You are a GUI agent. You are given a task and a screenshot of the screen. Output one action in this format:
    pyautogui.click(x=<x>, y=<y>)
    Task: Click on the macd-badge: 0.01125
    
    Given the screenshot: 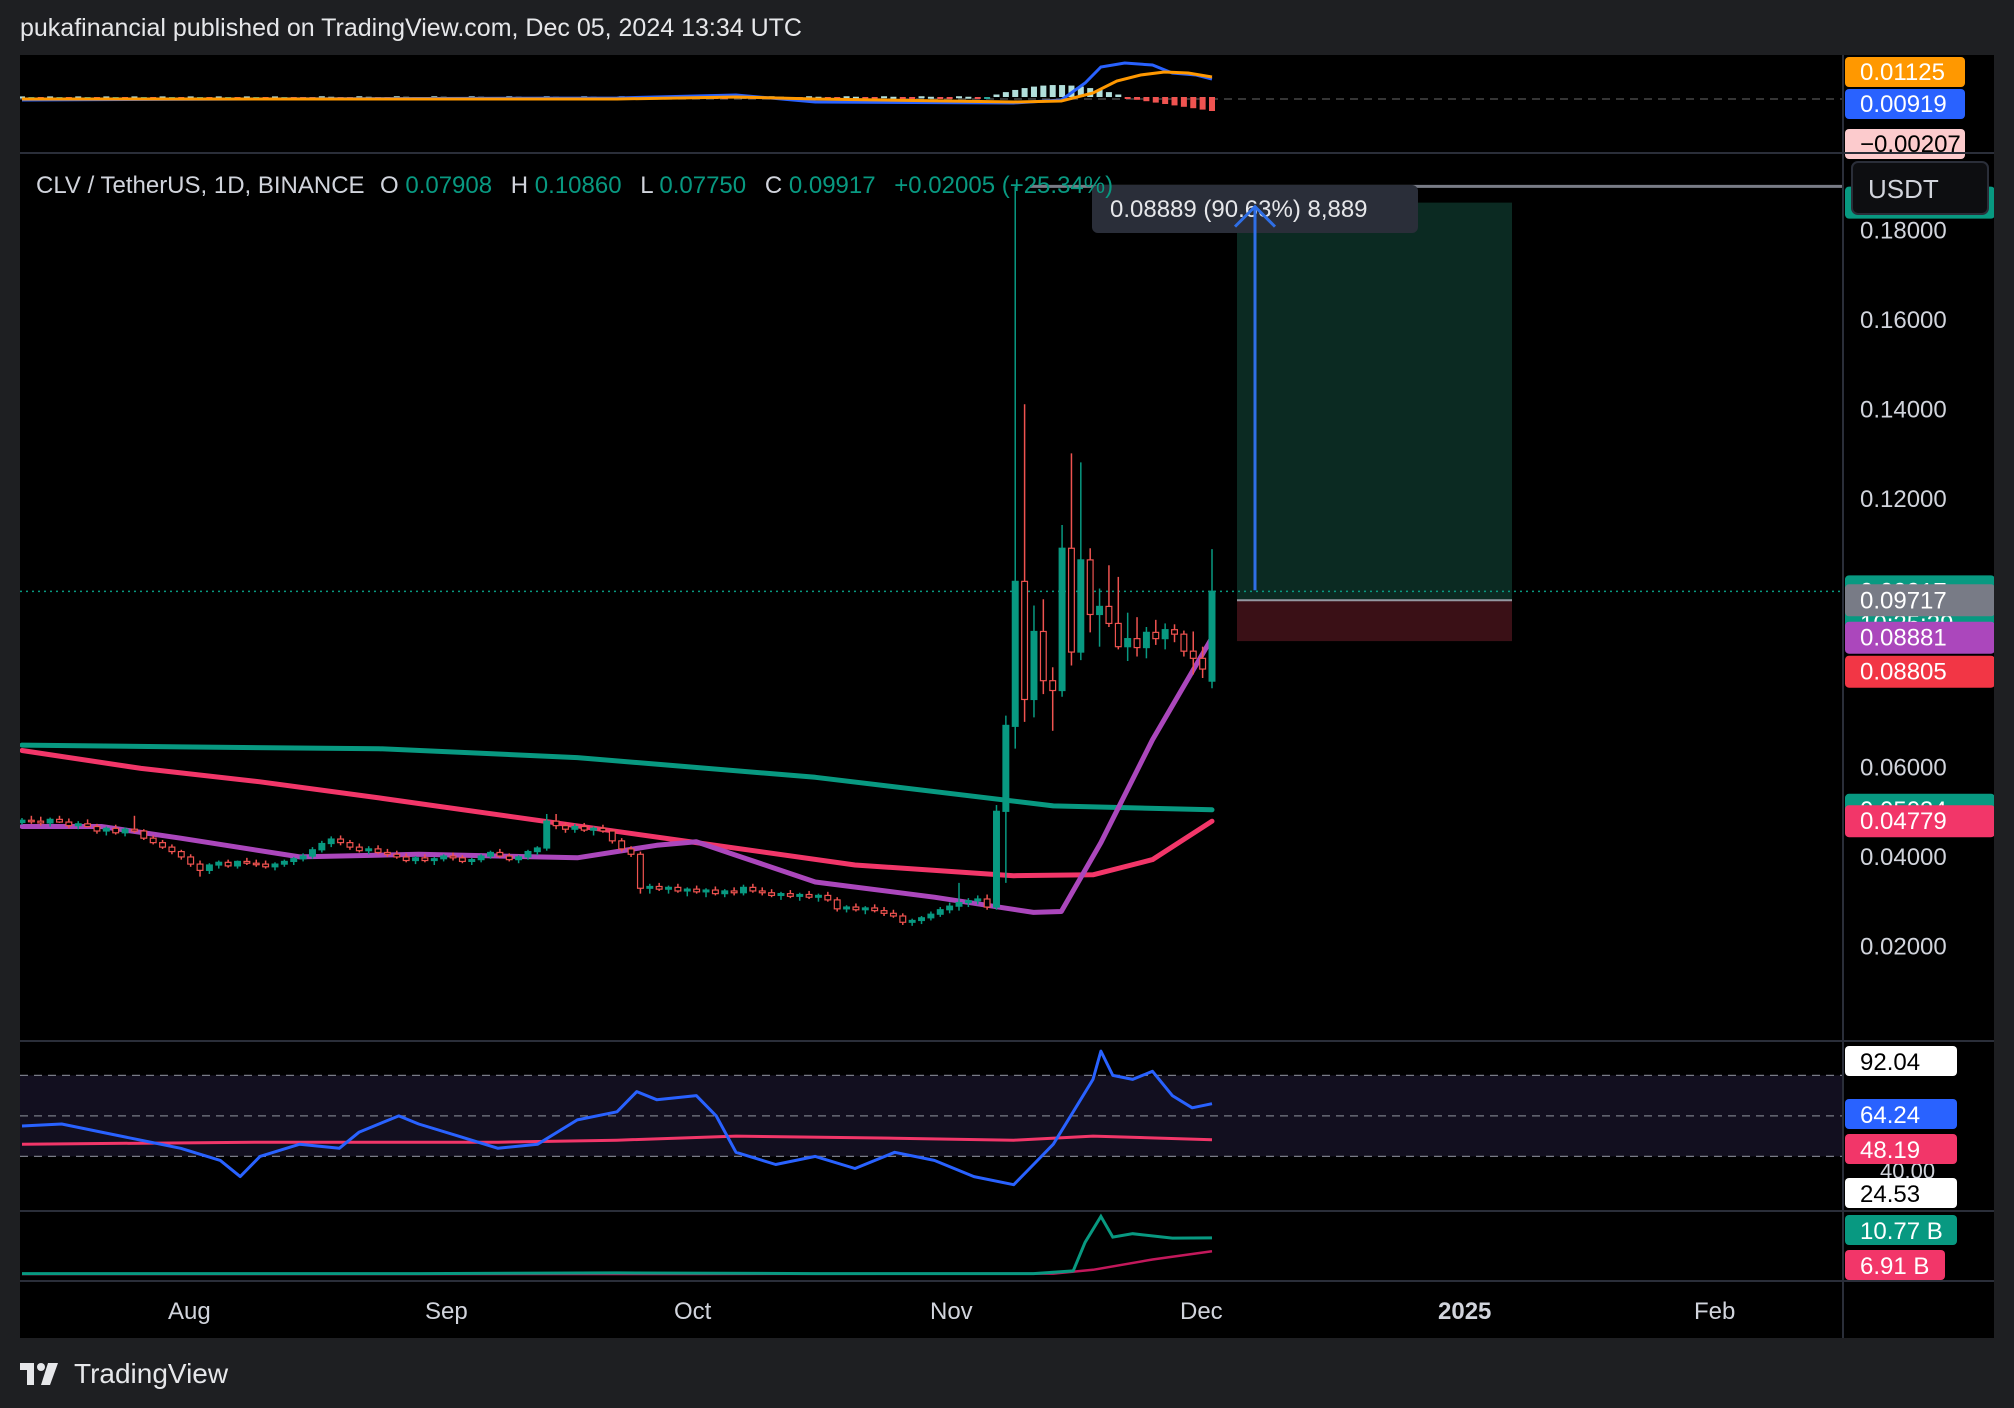 What is the action you would take?
    pyautogui.click(x=1905, y=72)
    